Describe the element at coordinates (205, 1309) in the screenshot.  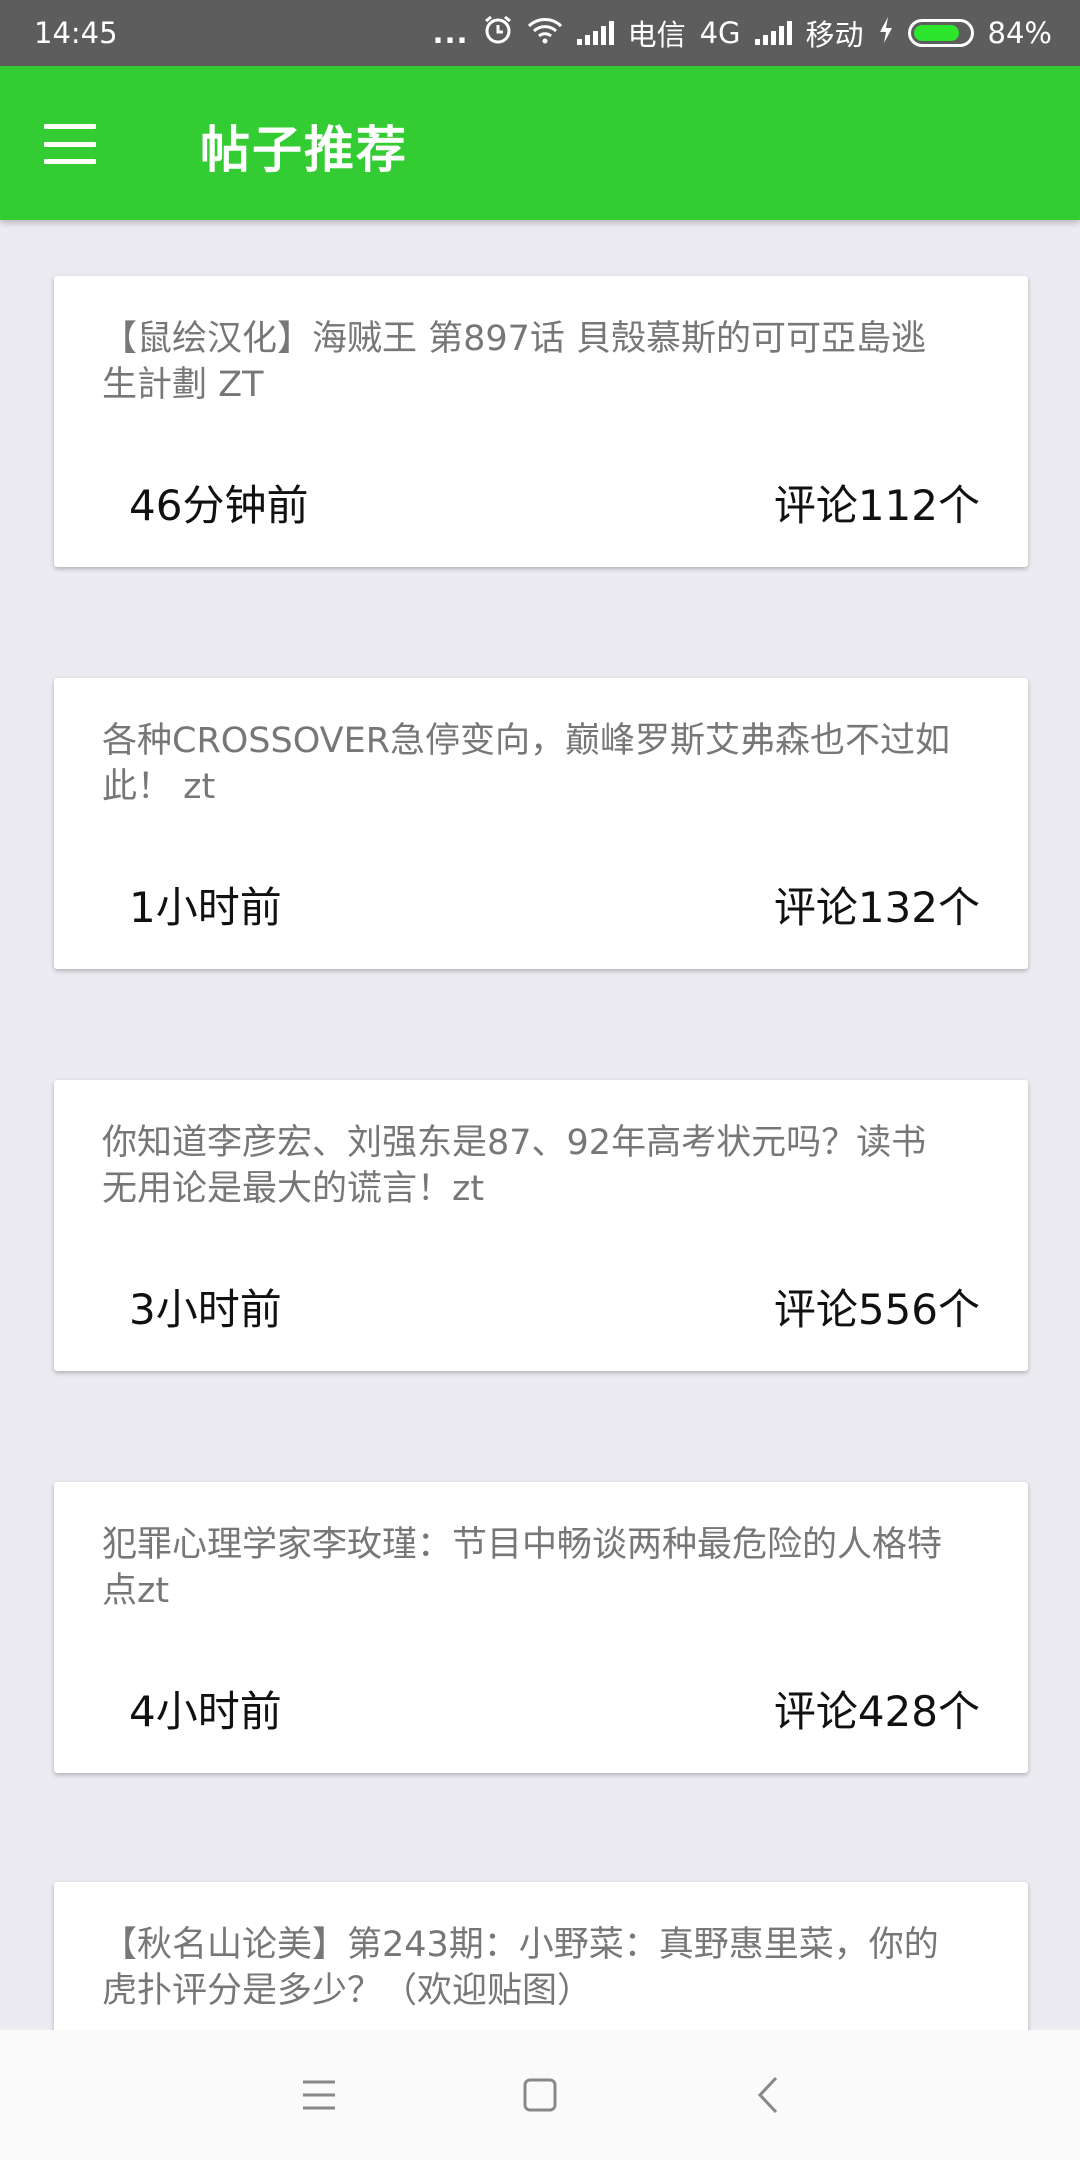
I see `post-time: 3小时前` at that location.